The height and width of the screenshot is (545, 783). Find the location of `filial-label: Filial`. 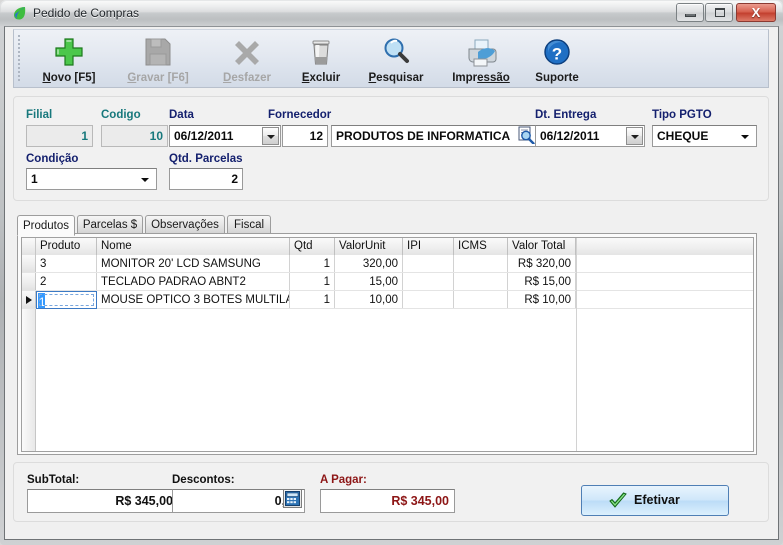

filial-label: Filial is located at coordinates (39, 115).